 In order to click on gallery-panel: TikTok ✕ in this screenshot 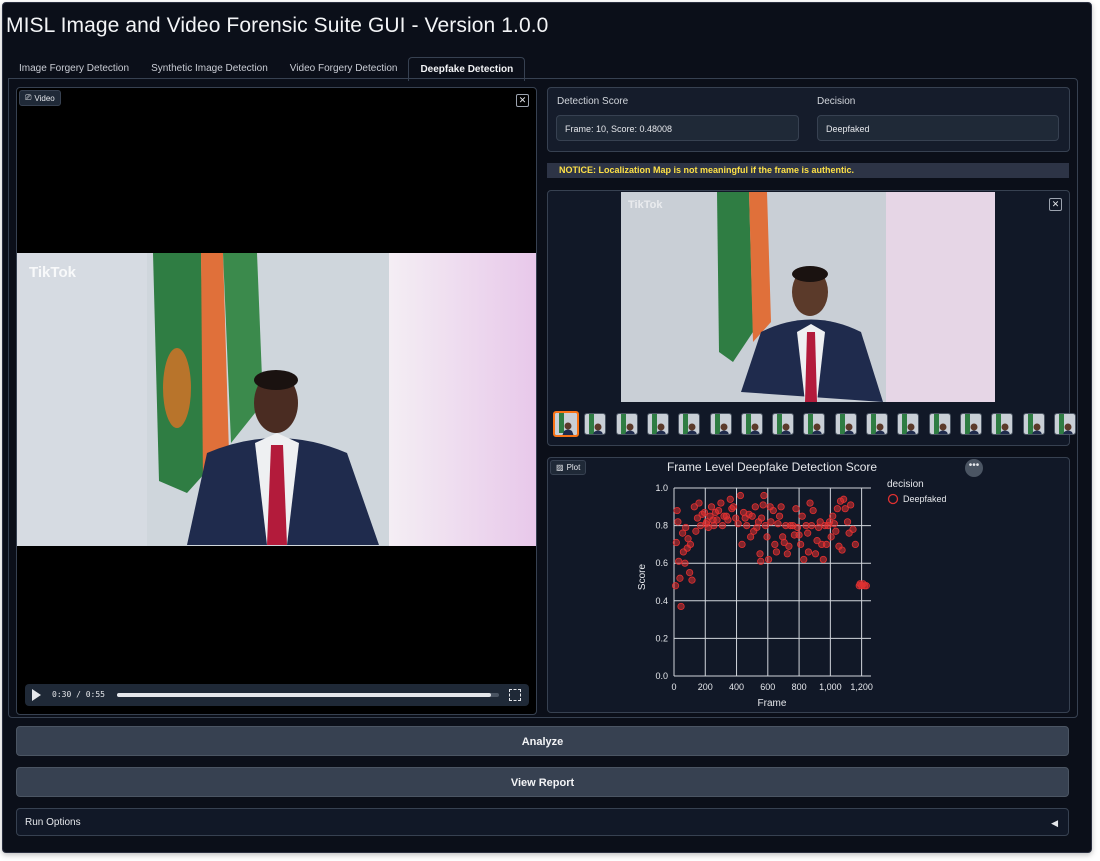, I will do `click(808, 318)`.